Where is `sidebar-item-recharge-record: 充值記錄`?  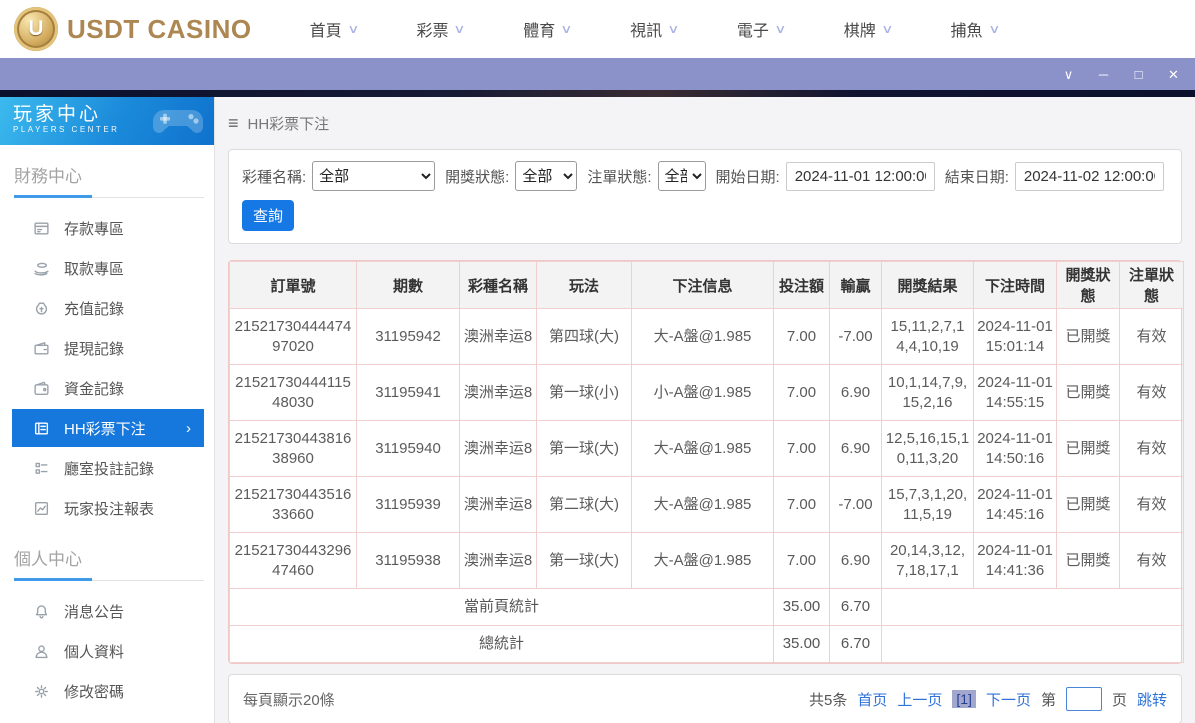
sidebar-item-recharge-record: 充值記錄 is located at coordinates (107, 308).